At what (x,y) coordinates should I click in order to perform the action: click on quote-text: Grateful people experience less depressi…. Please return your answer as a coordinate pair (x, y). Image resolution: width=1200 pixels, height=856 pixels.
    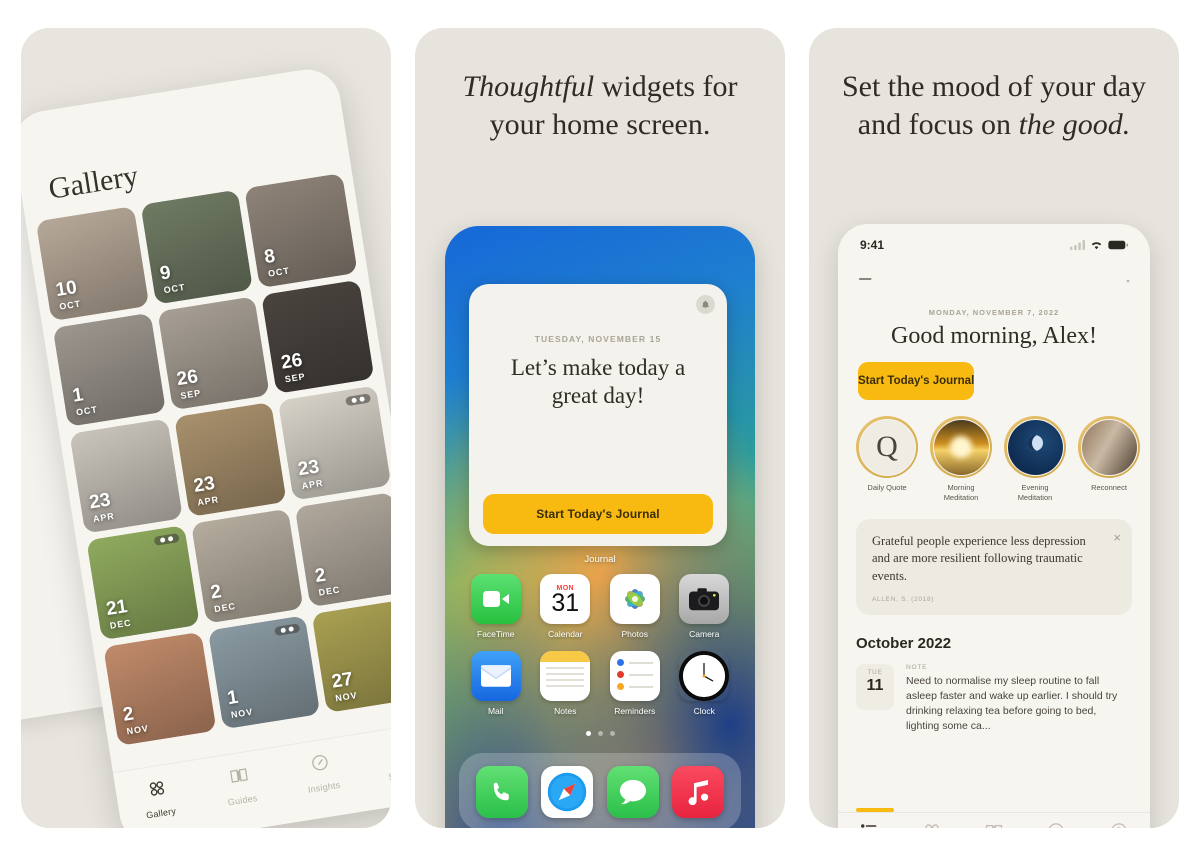
    Looking at the image, I should click on (979, 558).